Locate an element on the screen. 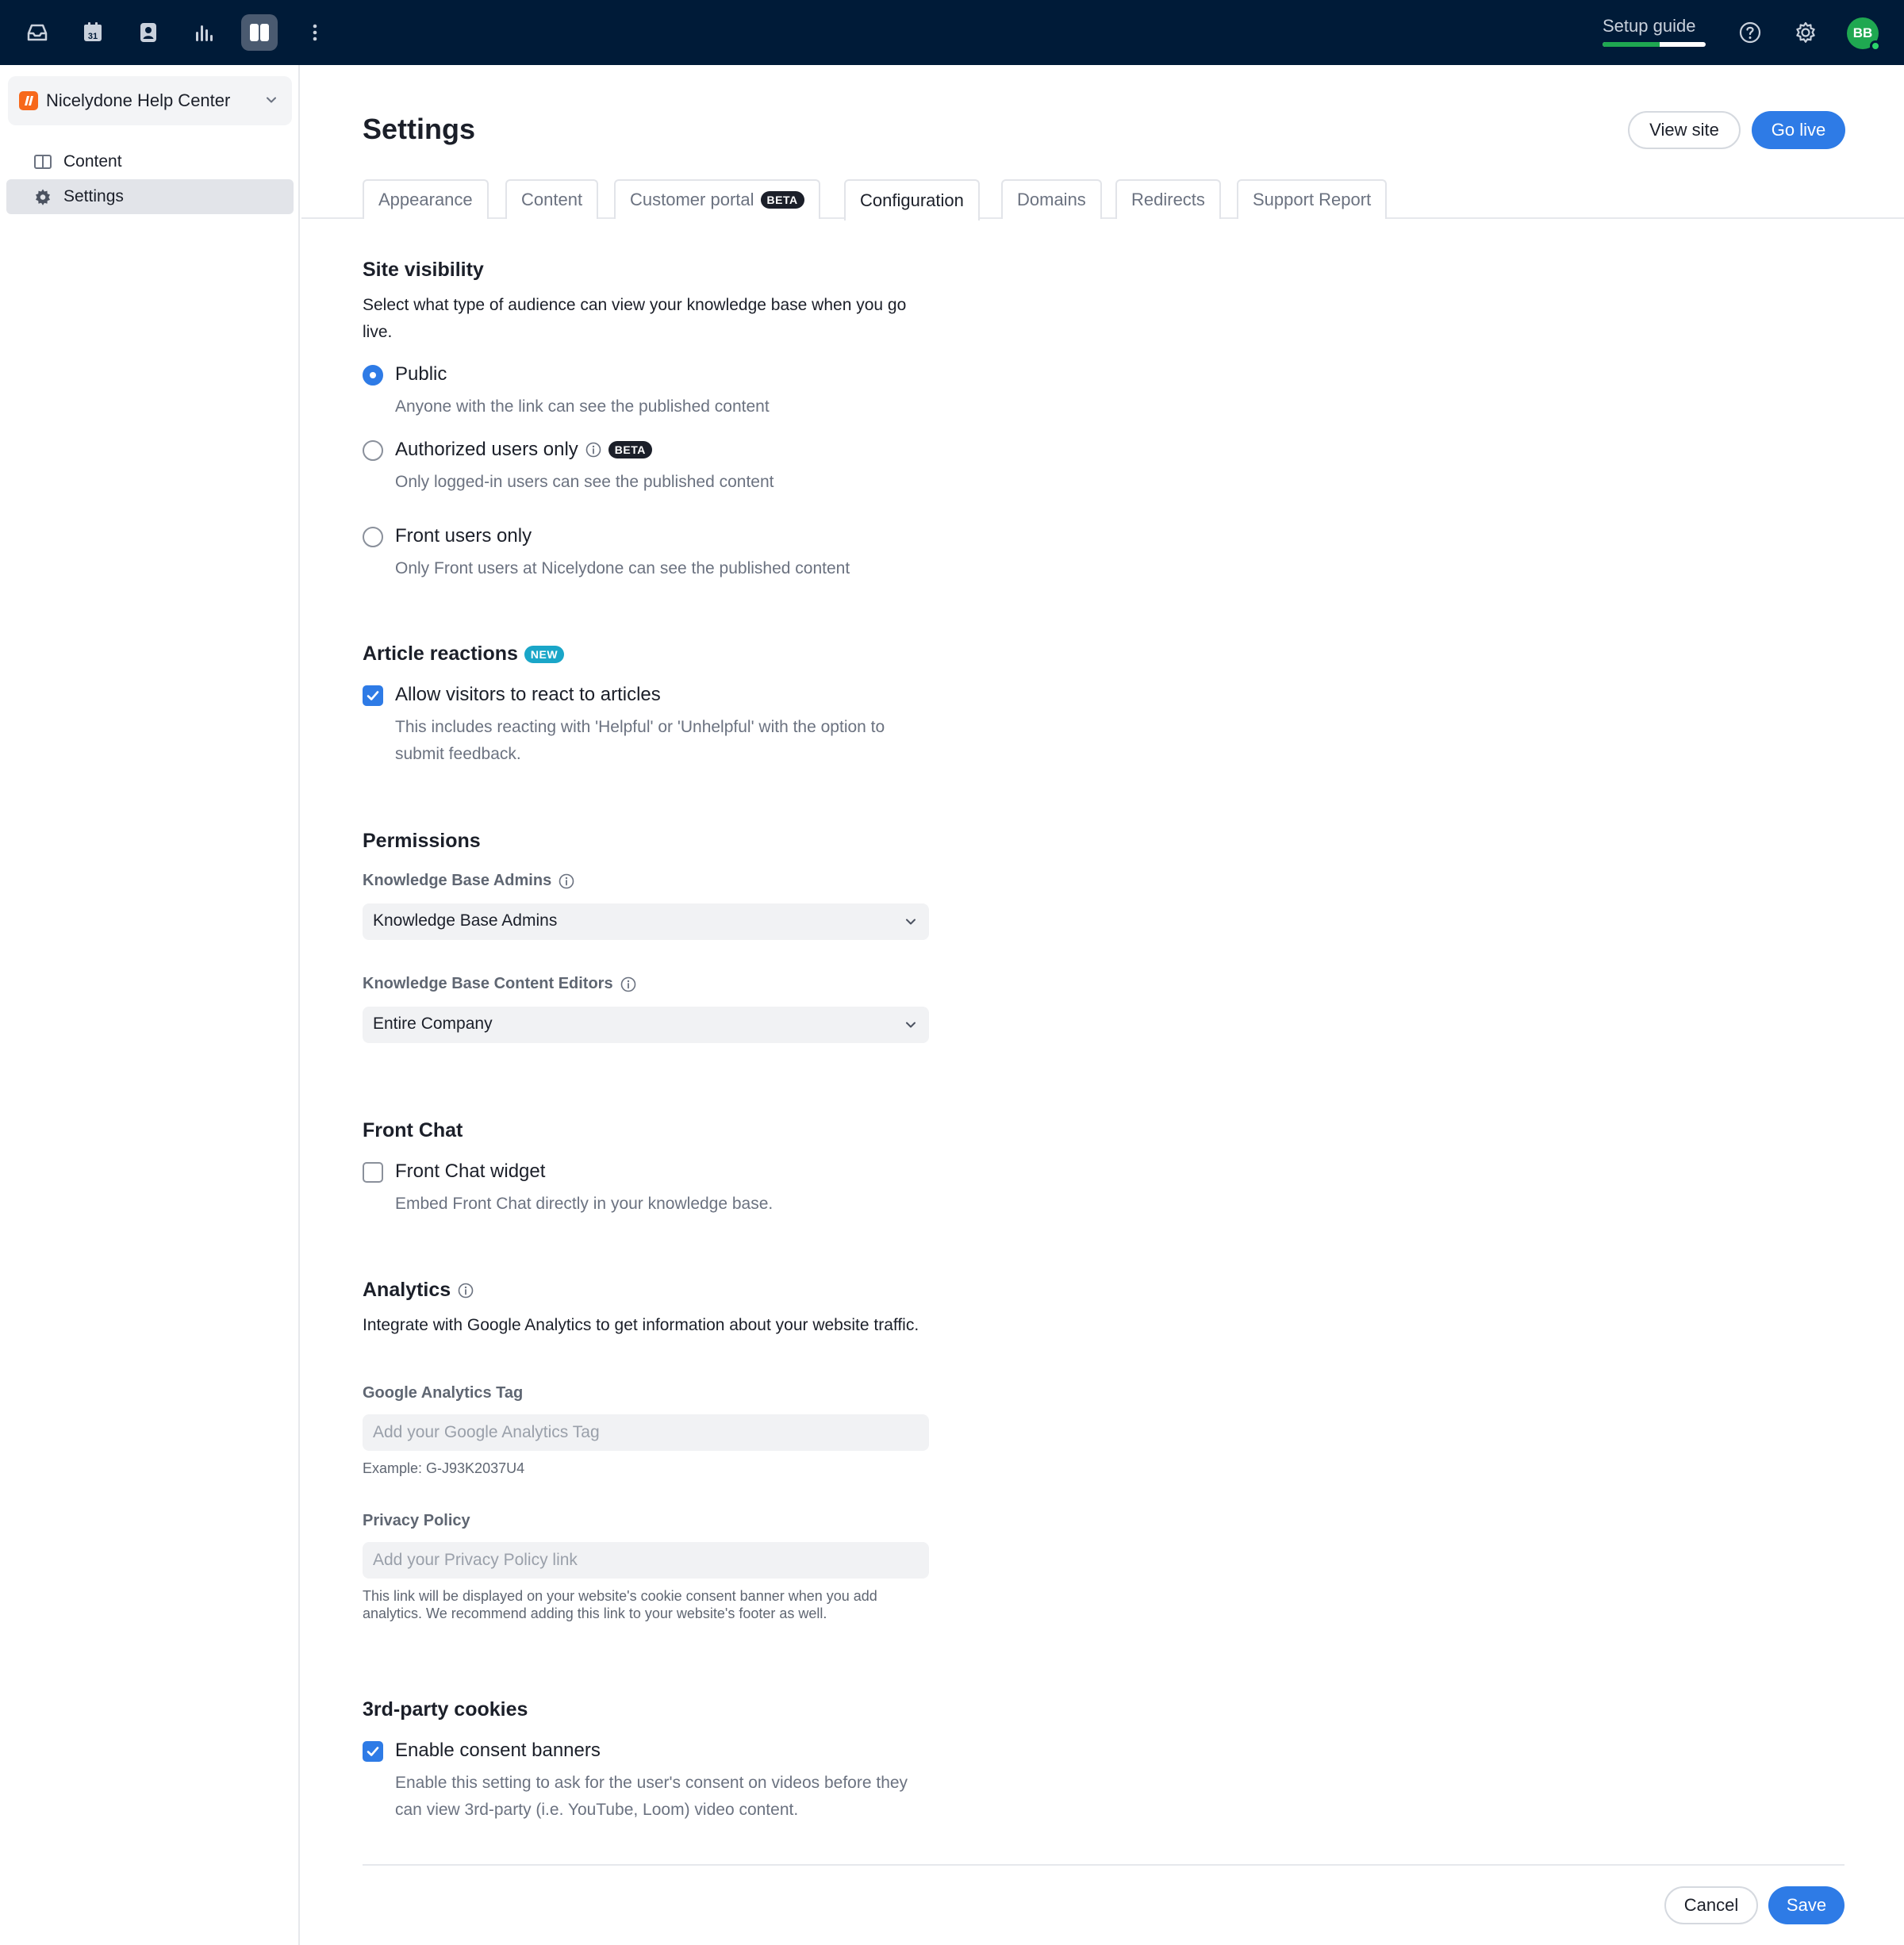 This screenshot has width=1904, height=1945. tab-label: Customer portal is located at coordinates (692, 199).